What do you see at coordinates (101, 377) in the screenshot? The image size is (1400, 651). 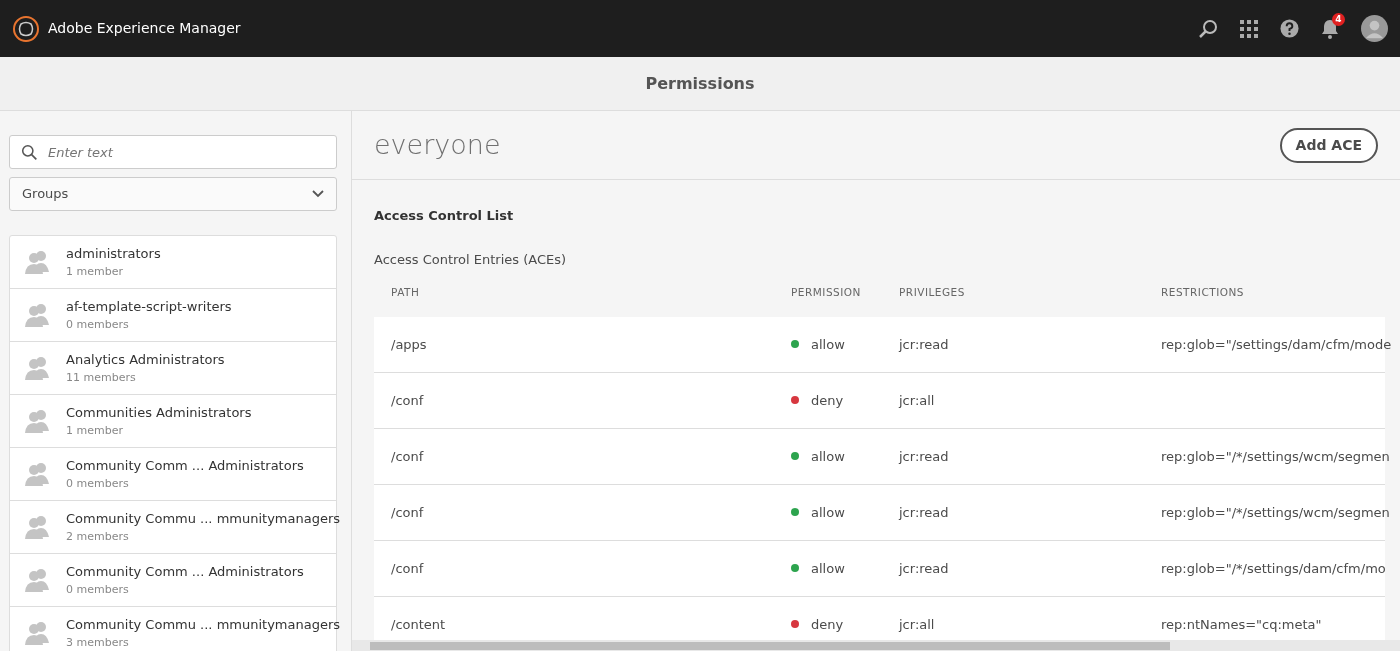 I see `member-count: 11 members` at bounding box center [101, 377].